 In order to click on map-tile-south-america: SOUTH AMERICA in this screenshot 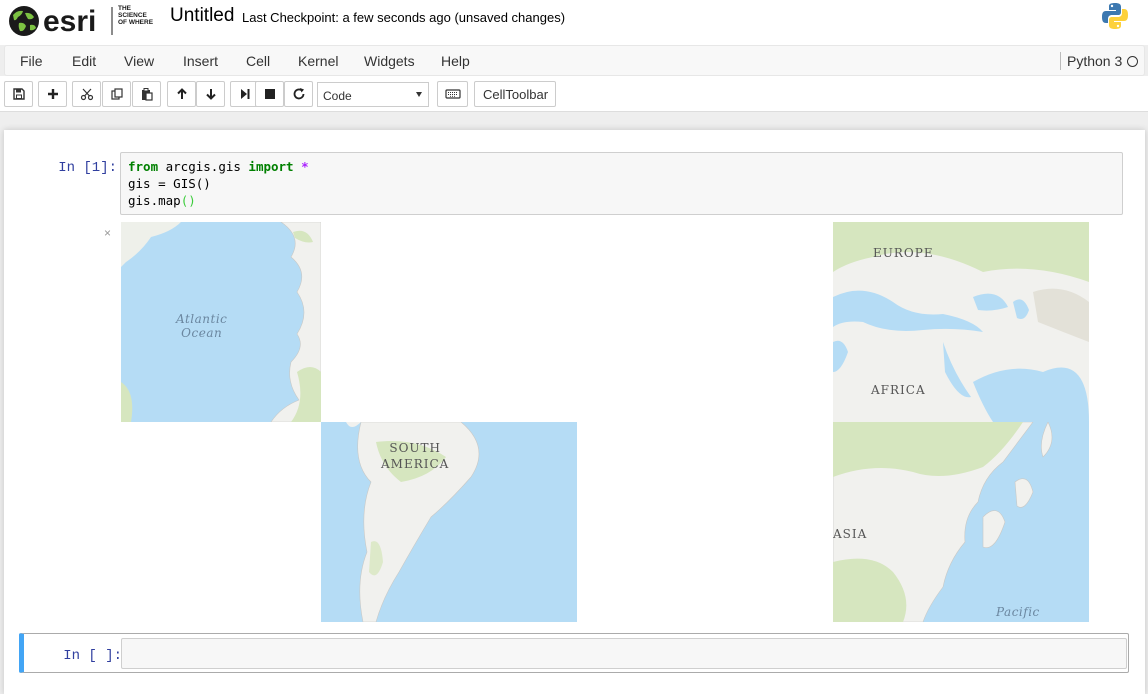, I will do `click(449, 522)`.